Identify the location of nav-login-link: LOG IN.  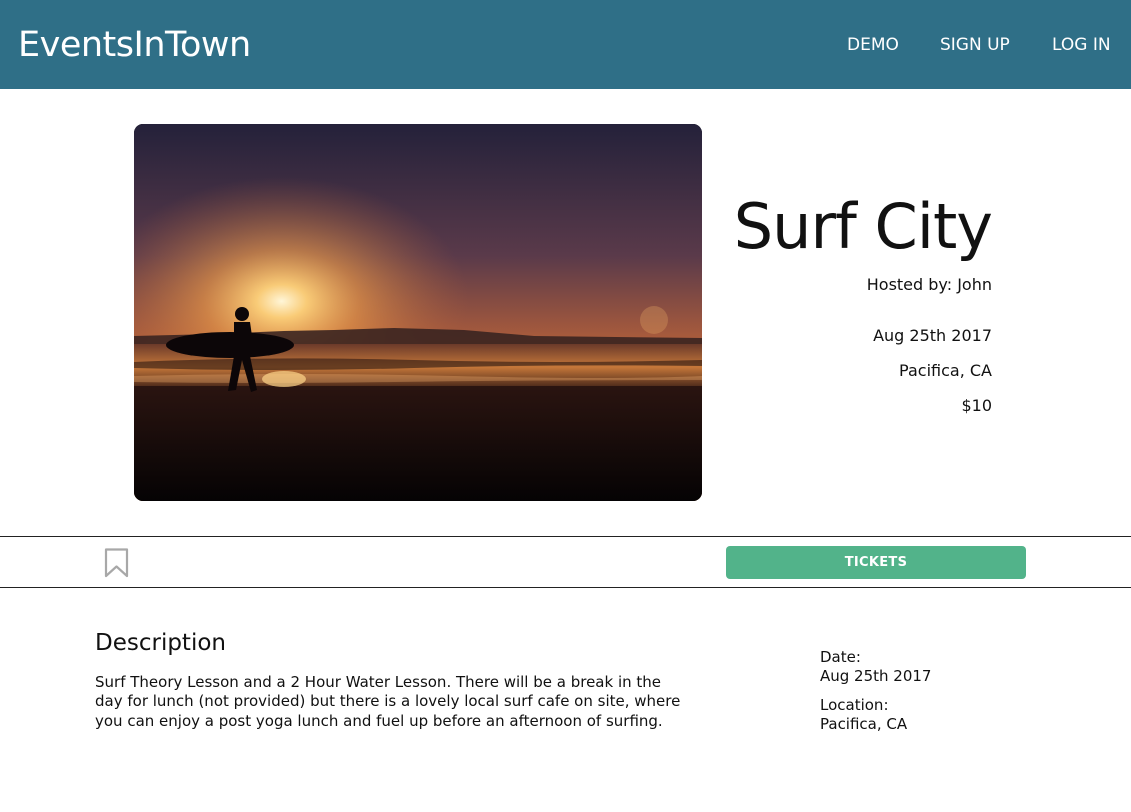
(1081, 45).